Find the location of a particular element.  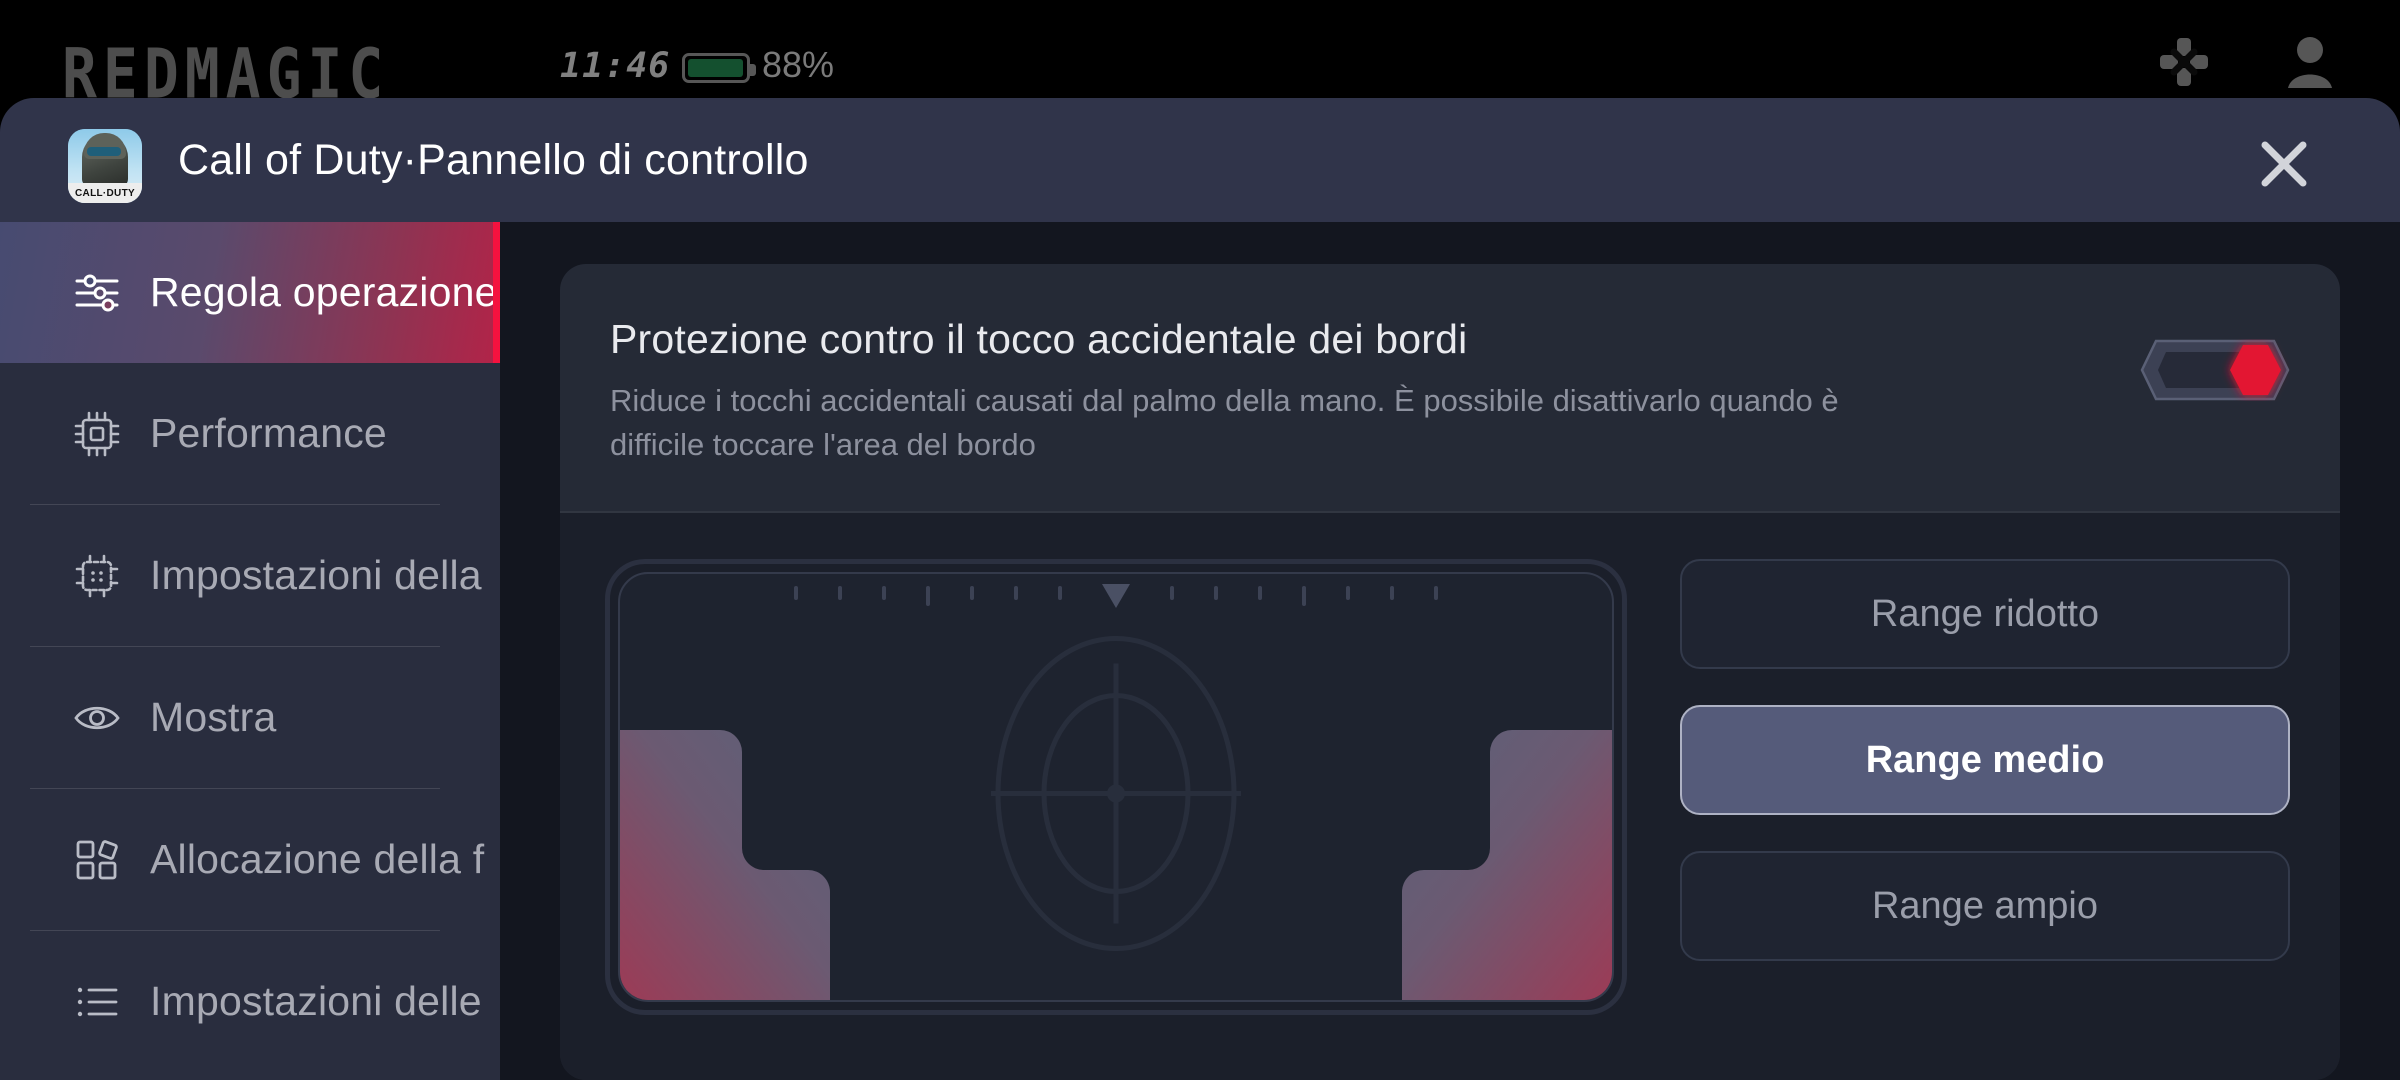

sidebar-item-label: Mostra is located at coordinates (213, 717).